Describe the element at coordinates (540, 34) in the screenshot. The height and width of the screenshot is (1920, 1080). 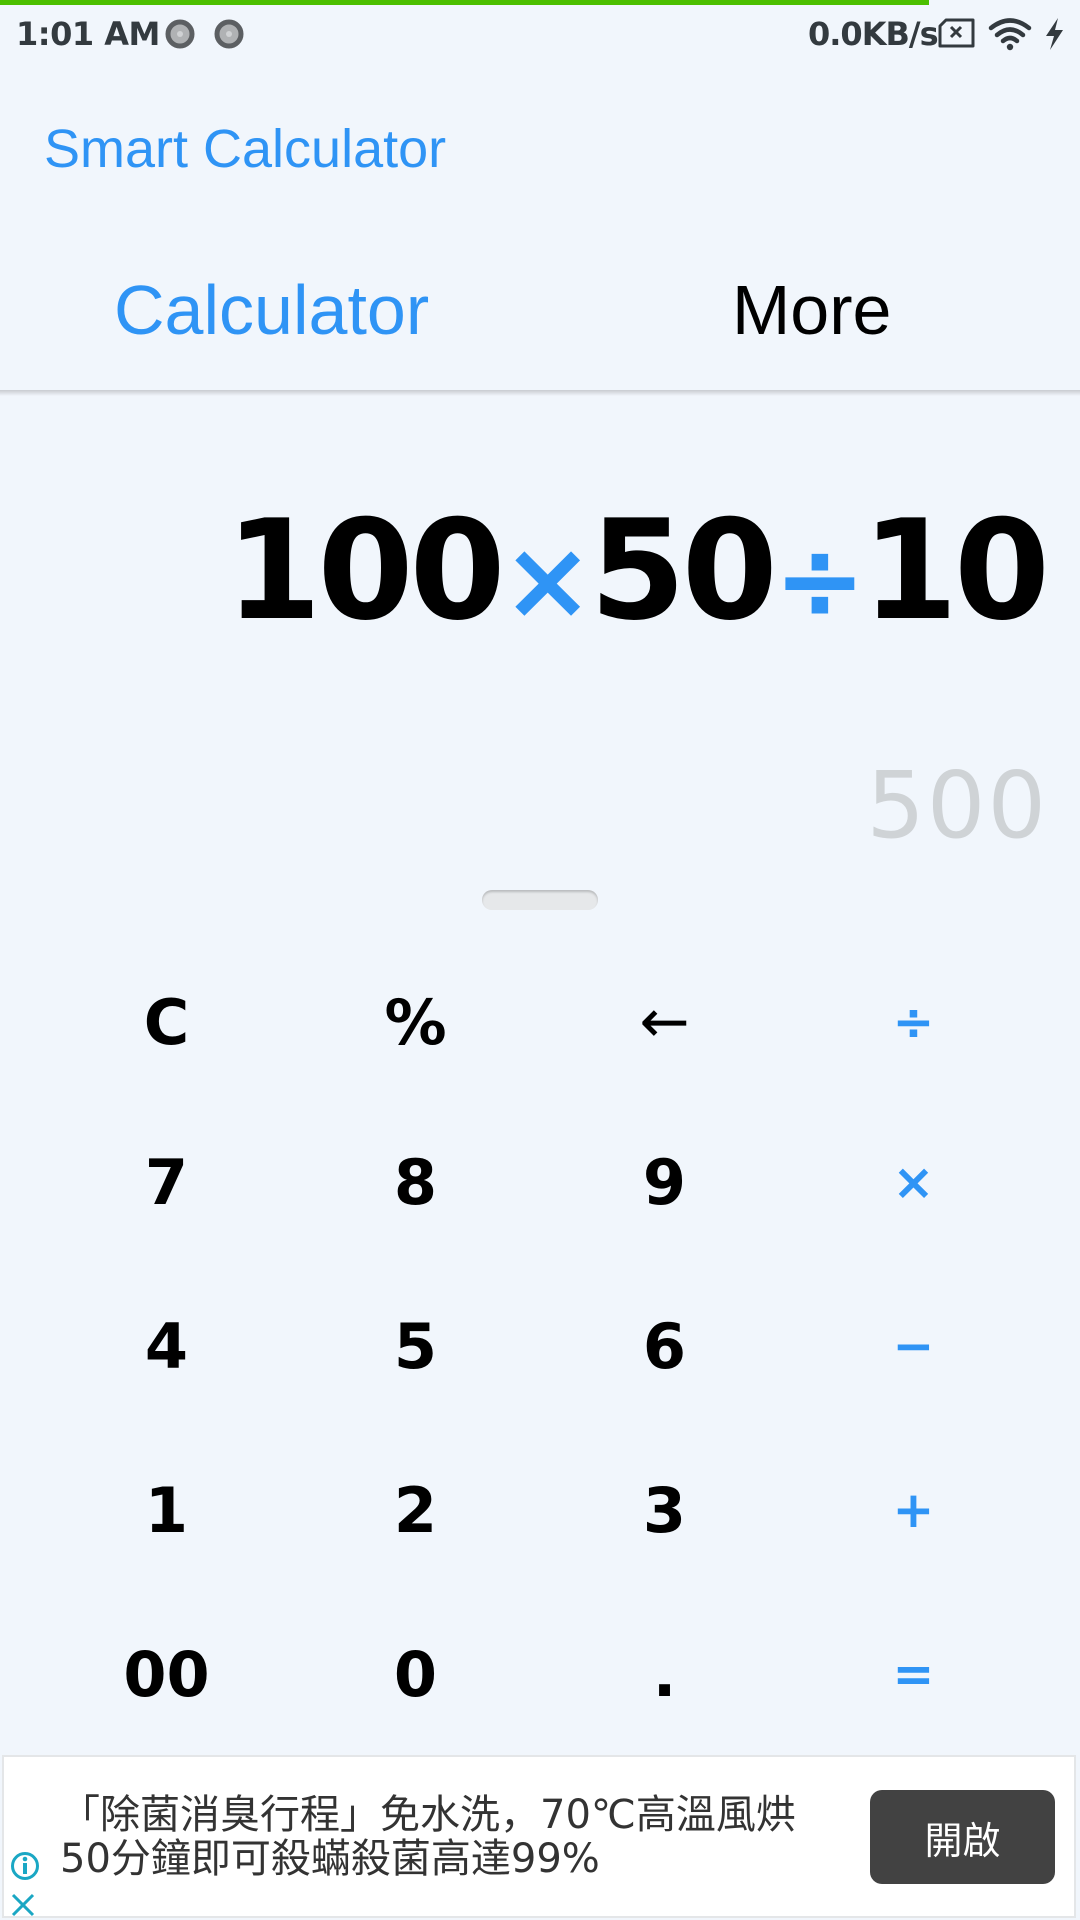
I see `status-bar: 1:01 AM 0.0KB/s` at that location.